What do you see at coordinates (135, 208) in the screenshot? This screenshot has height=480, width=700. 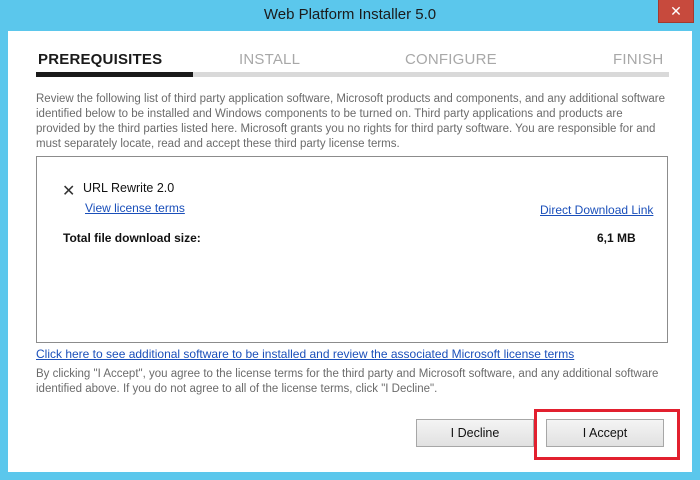 I see `view-license-link: View license terms` at bounding box center [135, 208].